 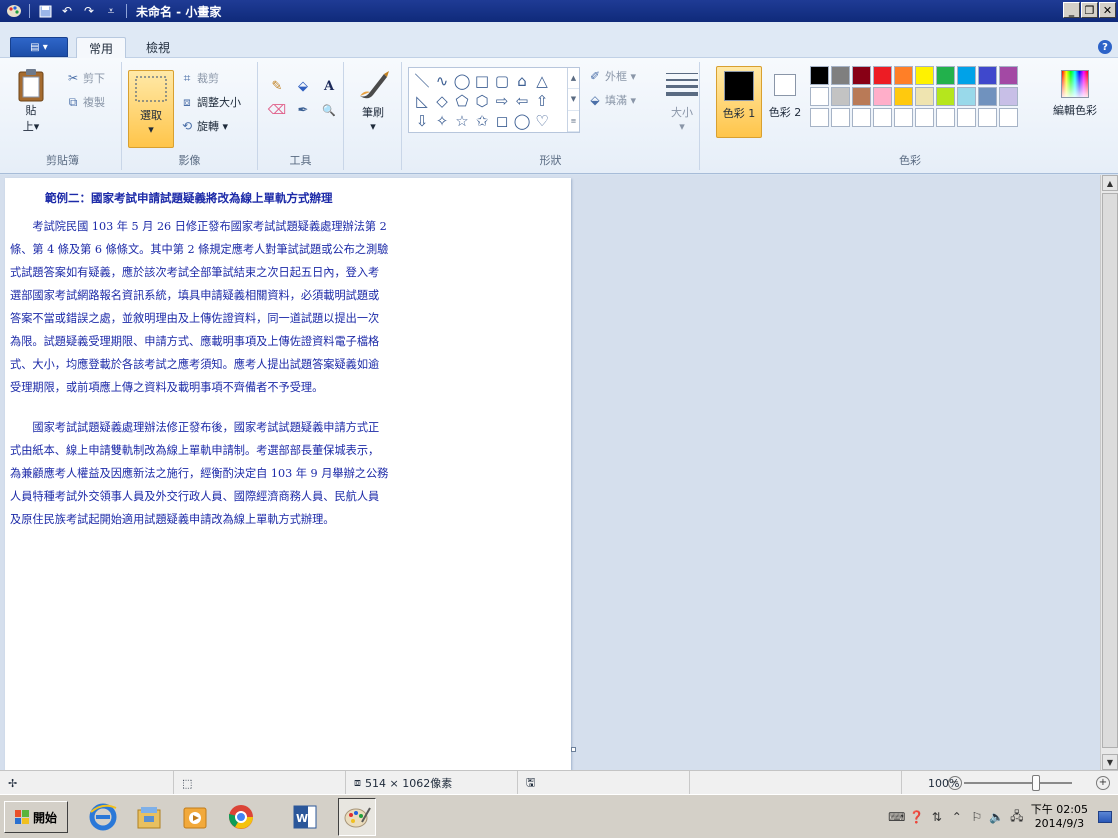 I want to click on shape-item: ⇦, so click(x=522, y=101).